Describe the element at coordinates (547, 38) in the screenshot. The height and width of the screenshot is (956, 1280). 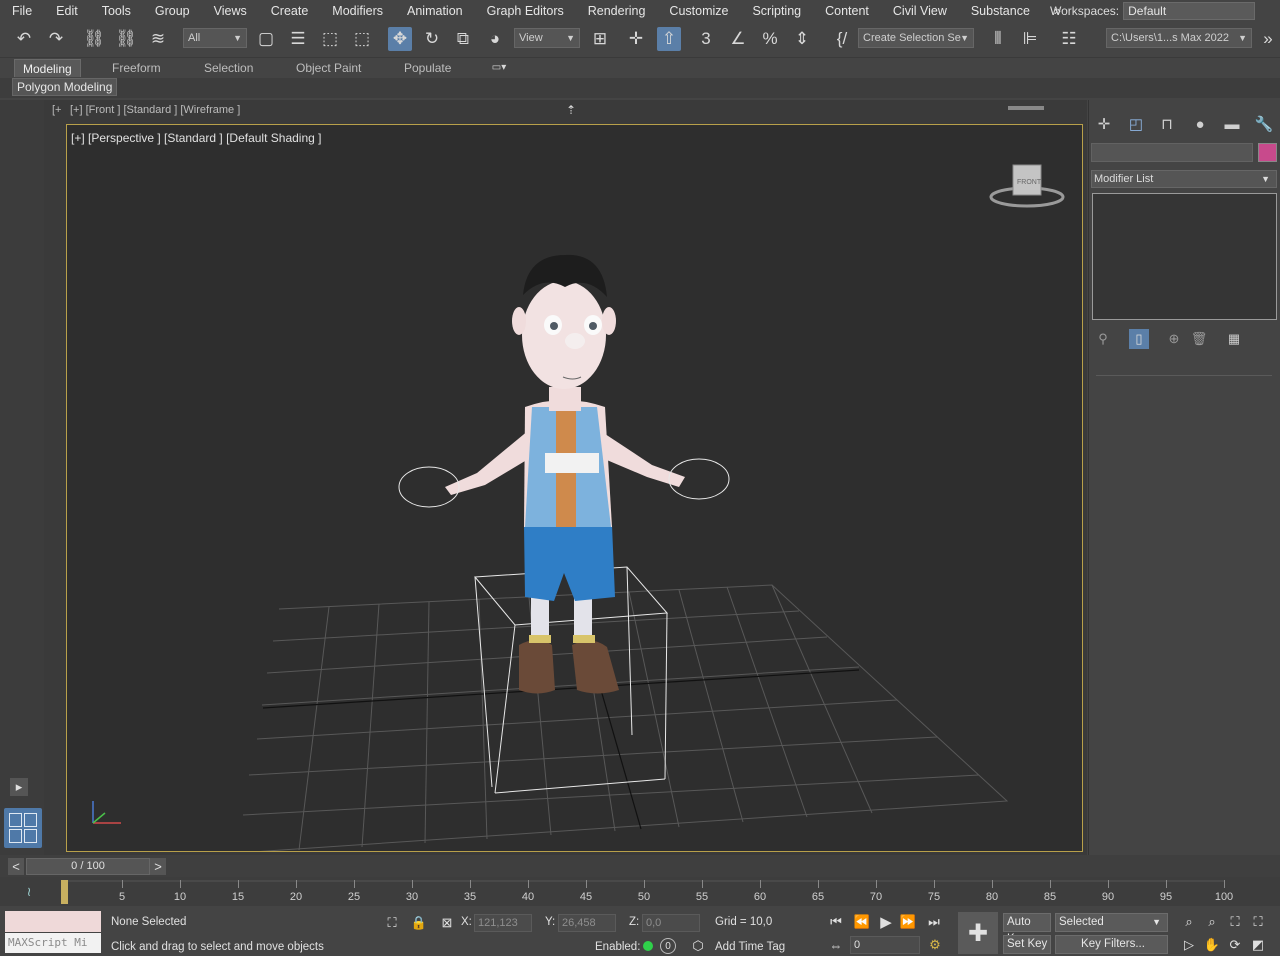
I see `reference-coordinate-dropdown: View ▼` at that location.